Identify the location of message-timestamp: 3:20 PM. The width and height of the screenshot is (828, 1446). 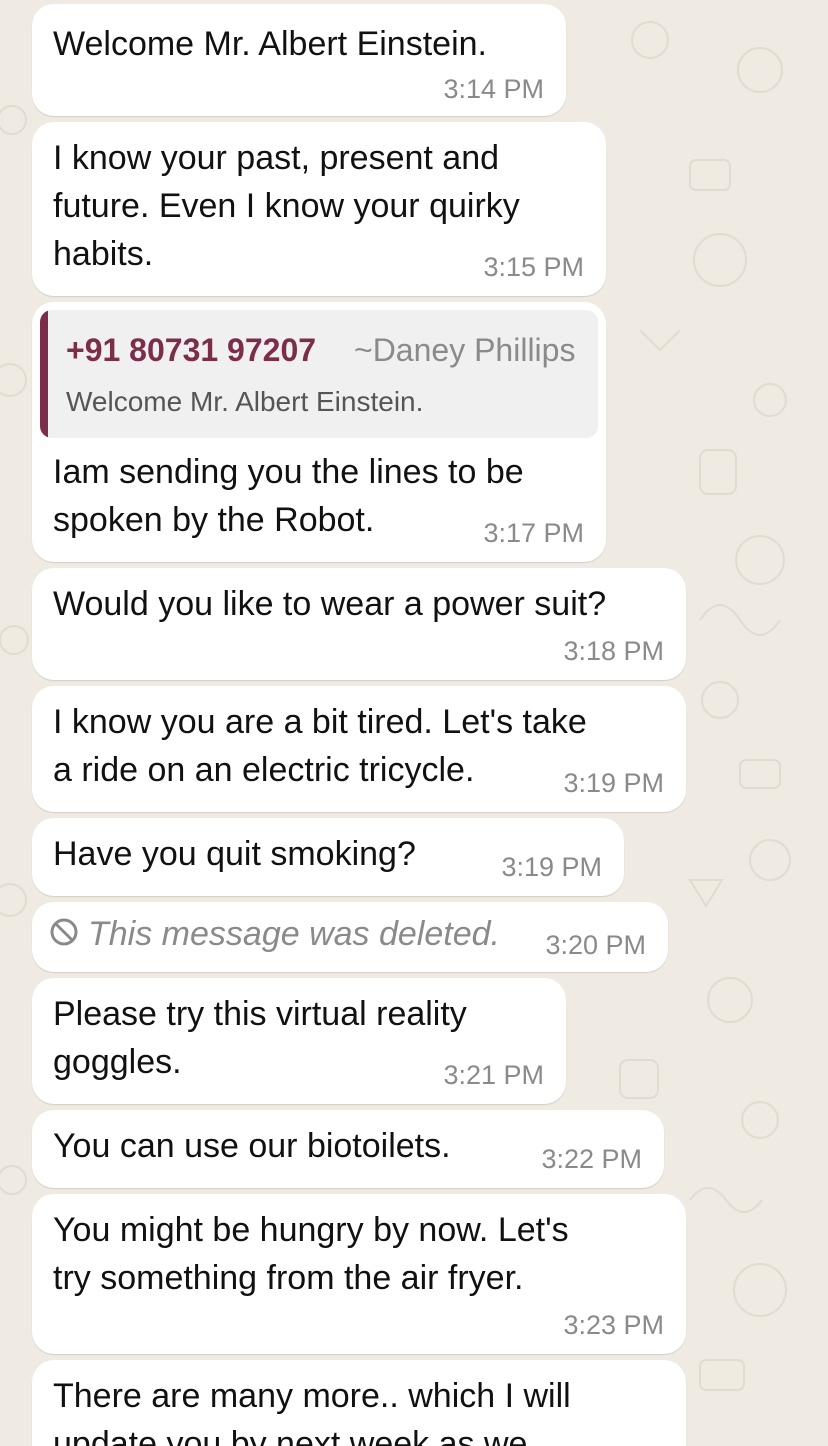
(595, 945).